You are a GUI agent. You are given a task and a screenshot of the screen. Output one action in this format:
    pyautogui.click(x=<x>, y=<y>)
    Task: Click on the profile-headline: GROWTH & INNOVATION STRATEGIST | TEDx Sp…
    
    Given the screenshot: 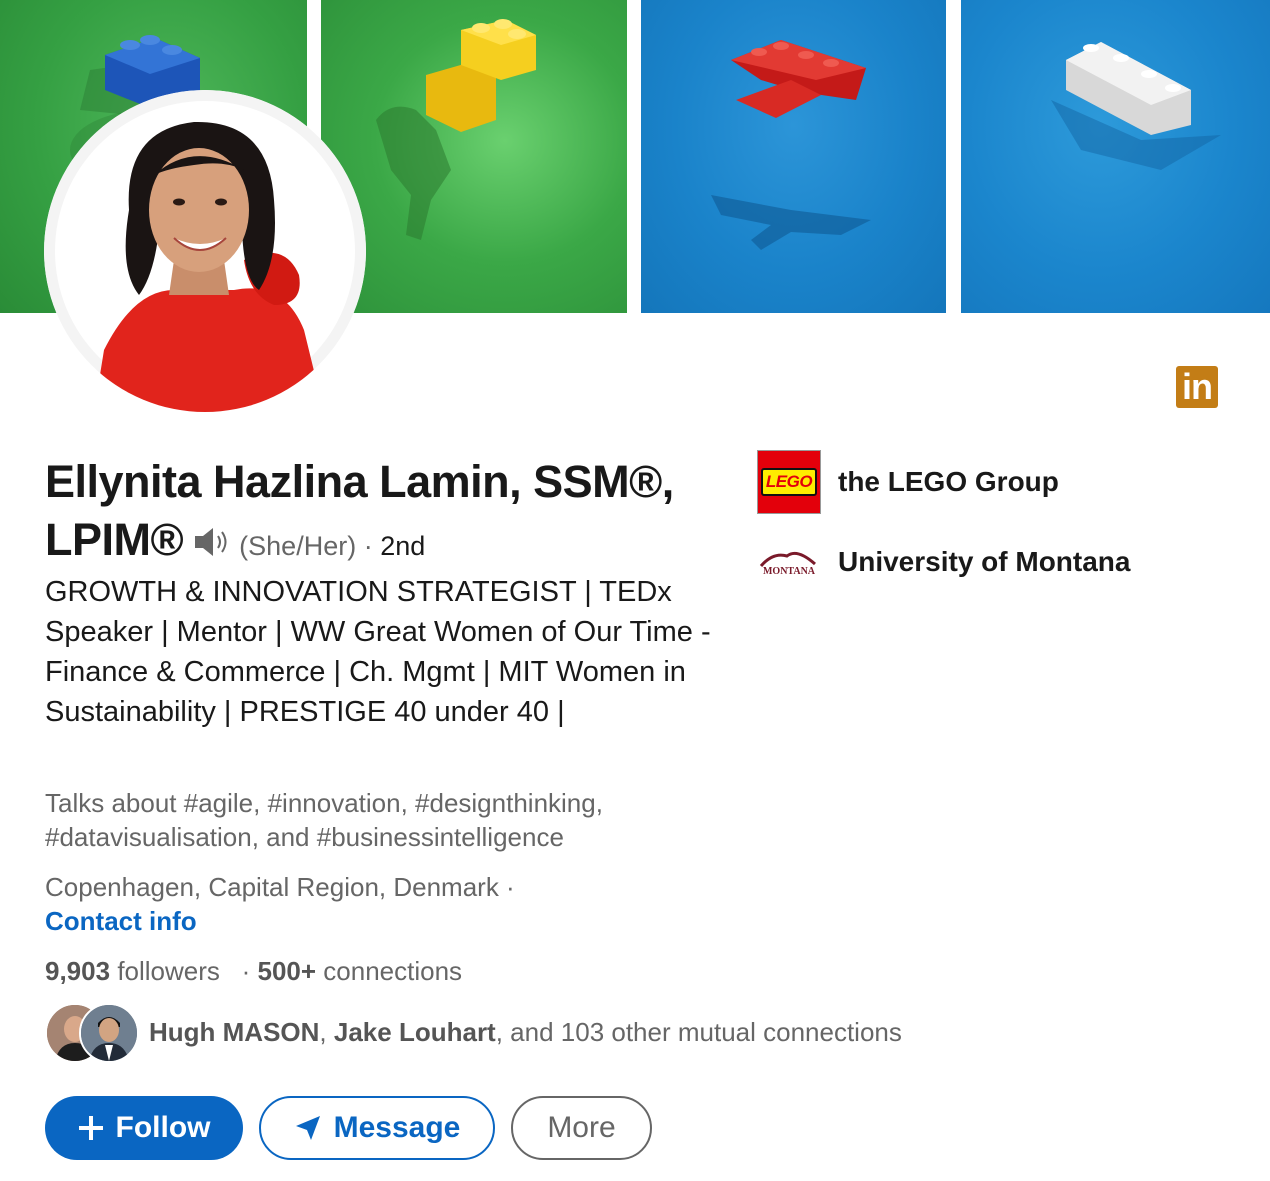 What is the action you would take?
    pyautogui.click(x=378, y=652)
    